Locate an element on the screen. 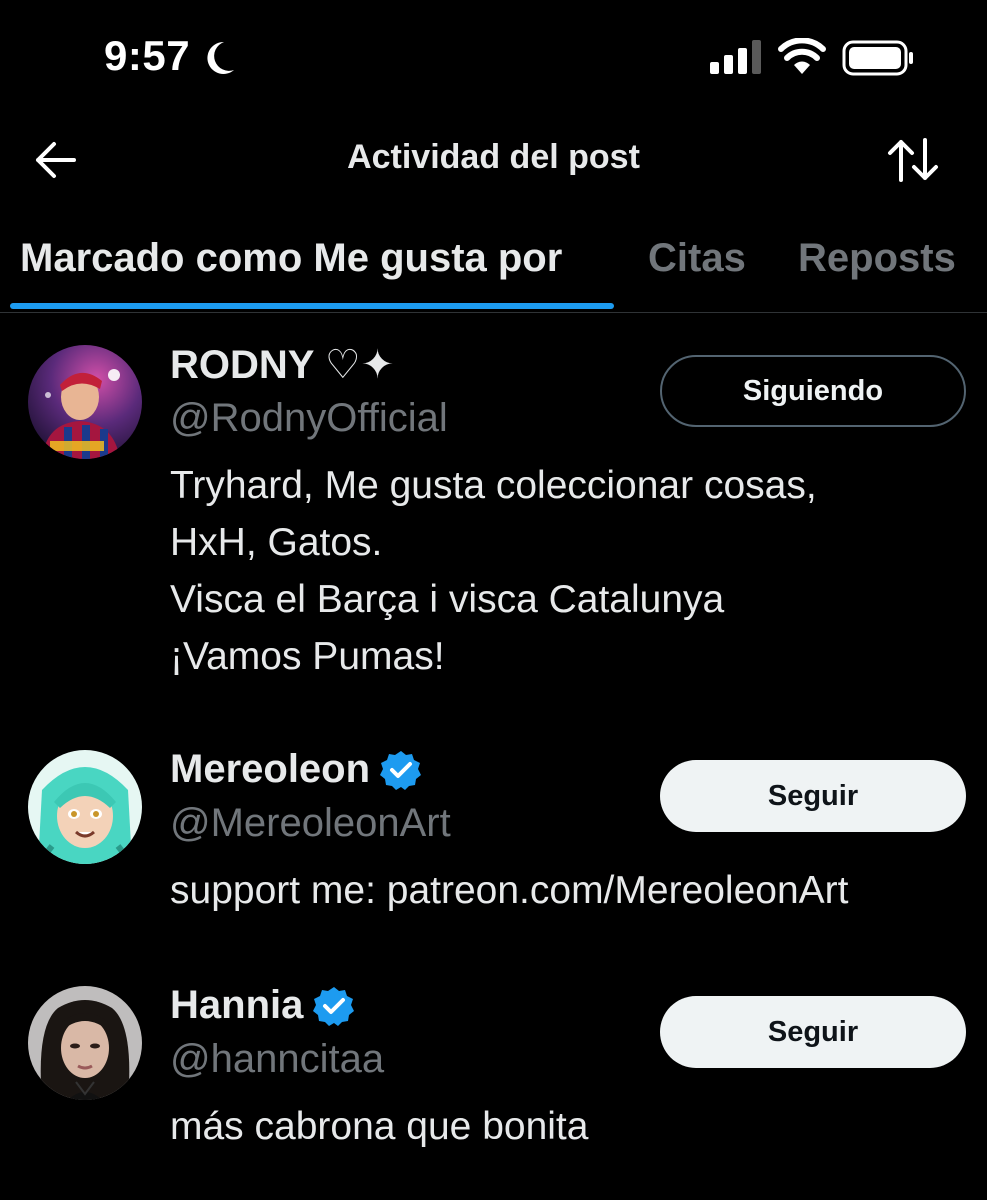 This screenshot has width=987, height=1200. bio-line: Visca el Barça i visca Catalunya is located at coordinates (447, 599).